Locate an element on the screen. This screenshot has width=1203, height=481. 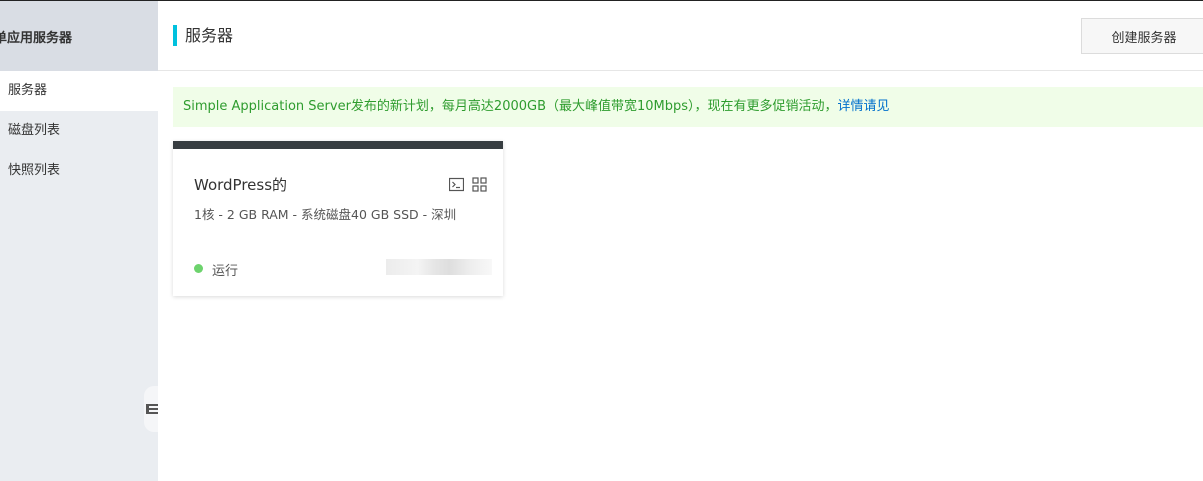
terminal-icon is located at coordinates (456, 184).